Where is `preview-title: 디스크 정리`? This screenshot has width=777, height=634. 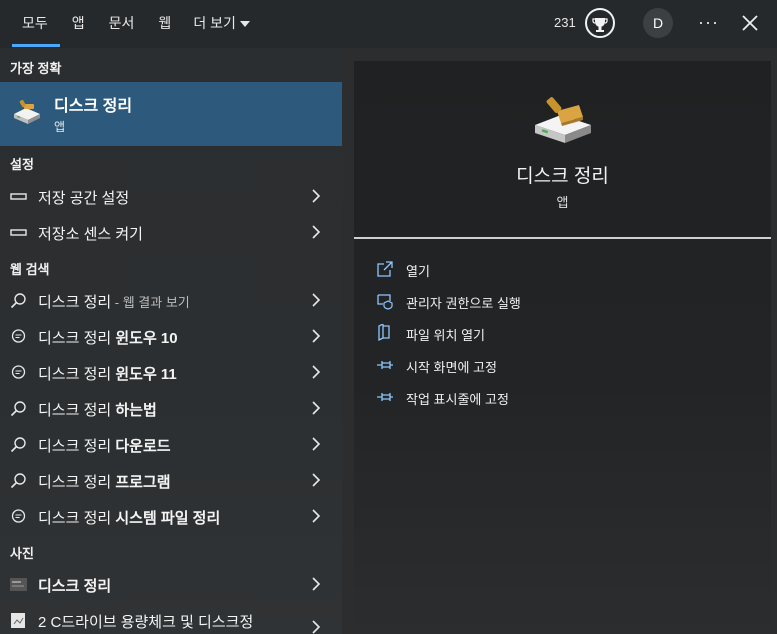
preview-title: 디스크 정리 is located at coordinates (562, 176).